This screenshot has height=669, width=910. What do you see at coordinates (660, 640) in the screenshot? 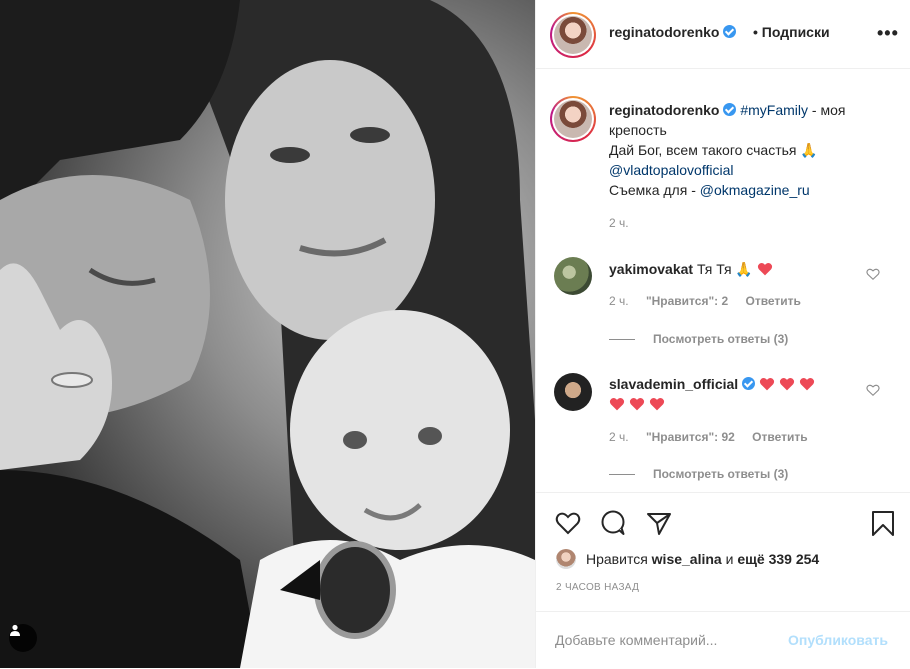
I see `comment-input` at bounding box center [660, 640].